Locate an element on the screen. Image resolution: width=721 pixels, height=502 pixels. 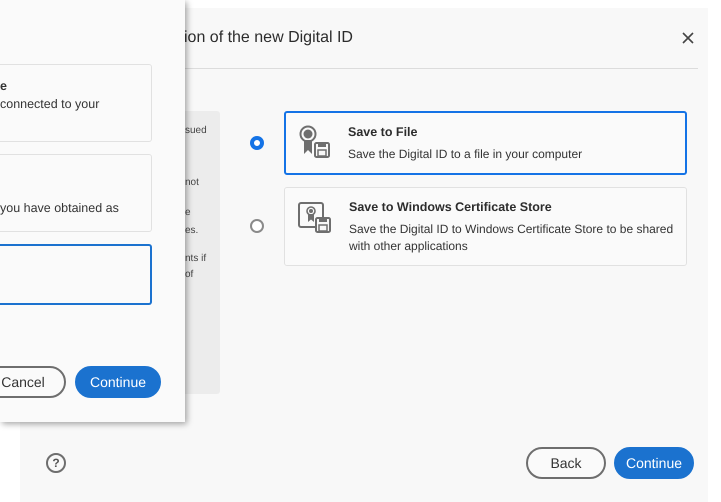
info-text: sued is located at coordinates (196, 131).